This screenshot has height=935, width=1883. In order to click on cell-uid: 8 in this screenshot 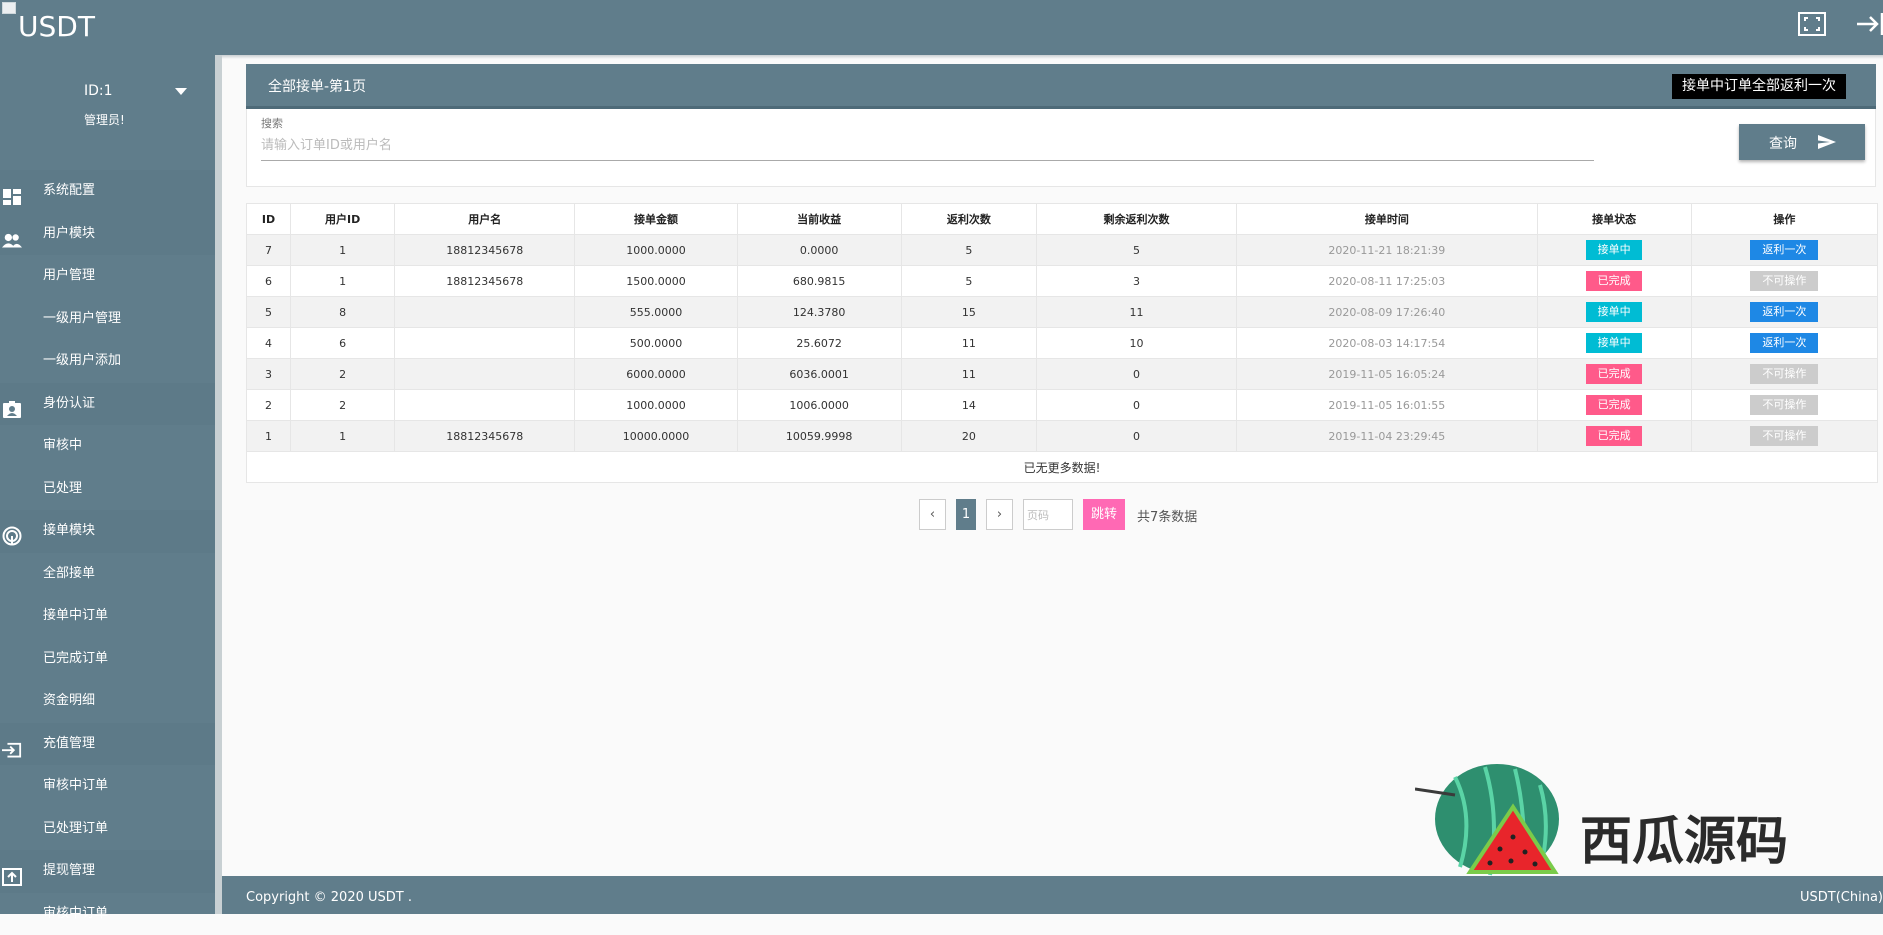, I will do `click(343, 312)`.